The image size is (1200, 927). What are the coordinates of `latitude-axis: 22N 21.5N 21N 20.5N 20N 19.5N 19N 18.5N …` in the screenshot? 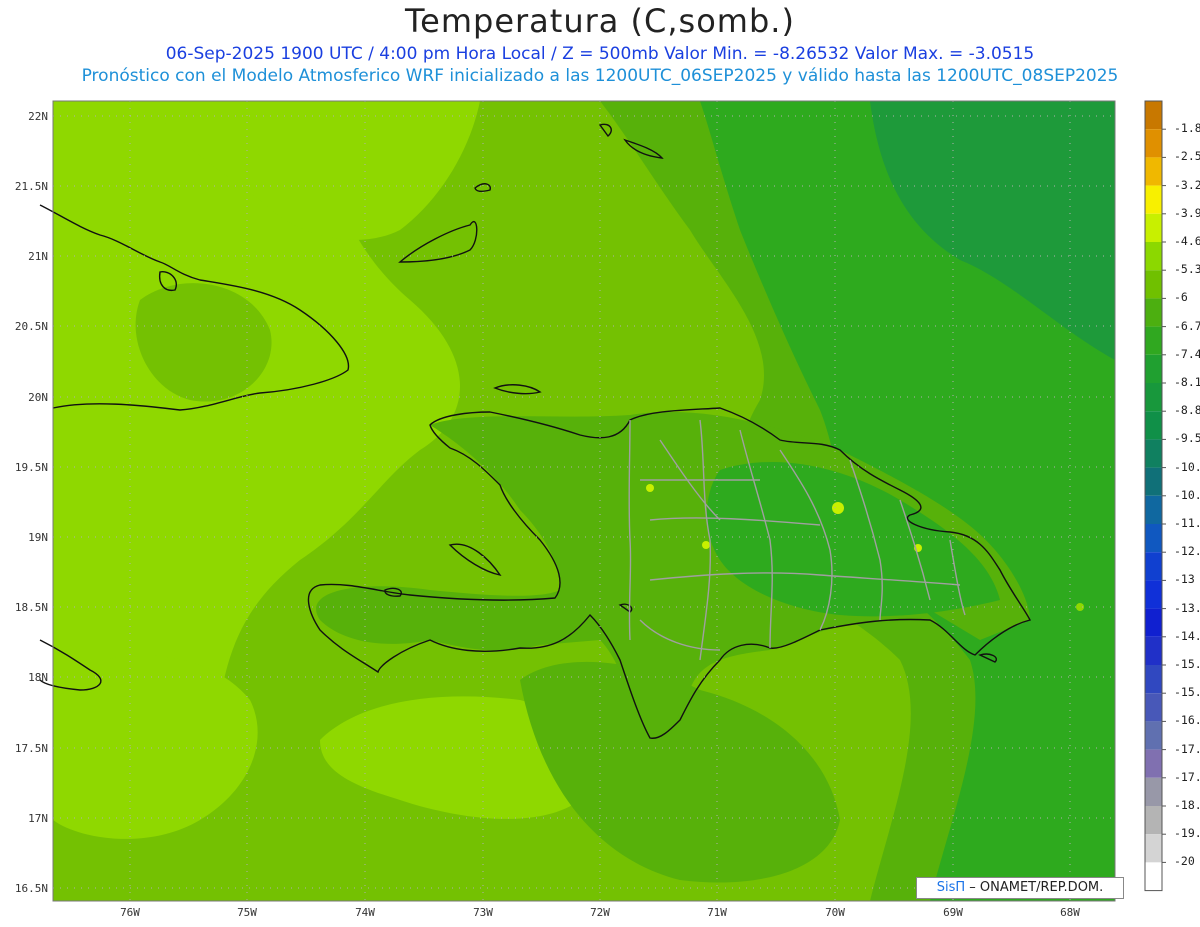 It's located at (31, 502).